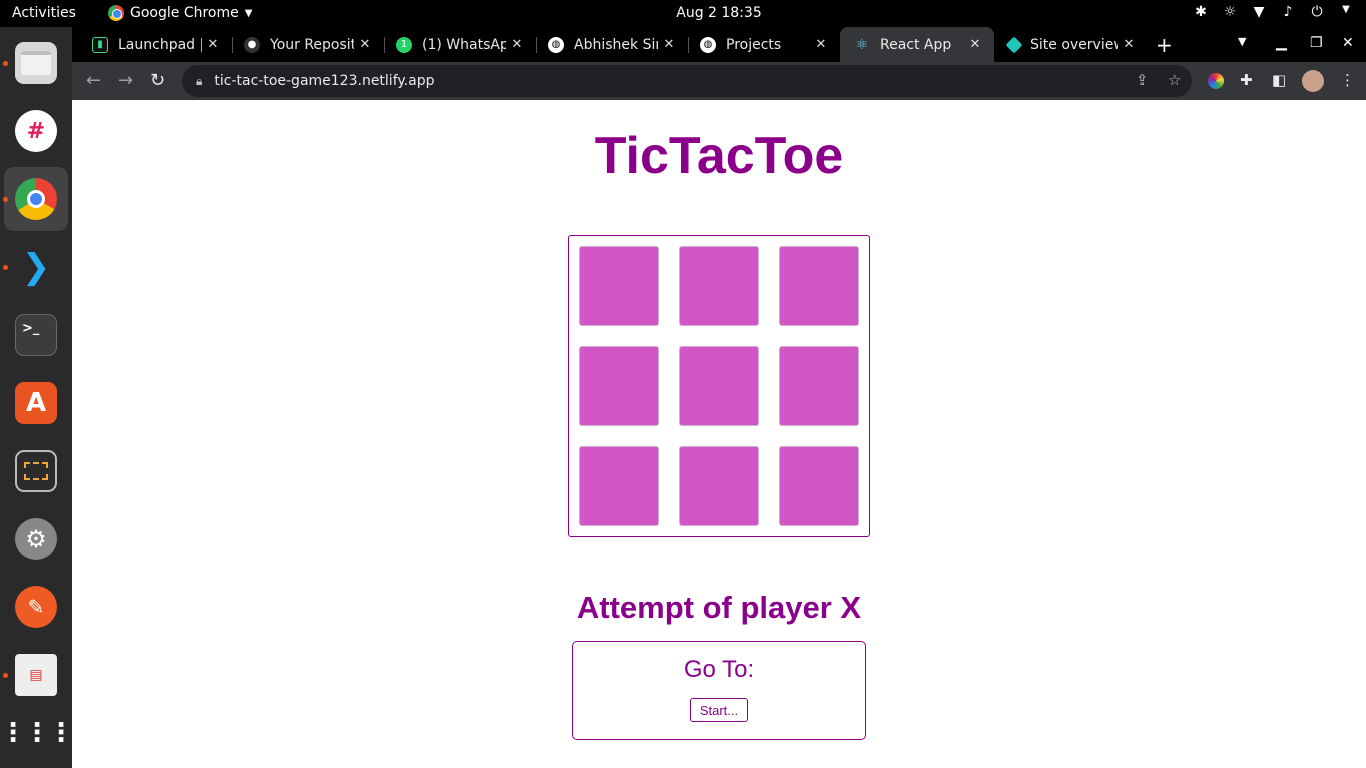  What do you see at coordinates (1313, 81) in the screenshot?
I see `avatar` at bounding box center [1313, 81].